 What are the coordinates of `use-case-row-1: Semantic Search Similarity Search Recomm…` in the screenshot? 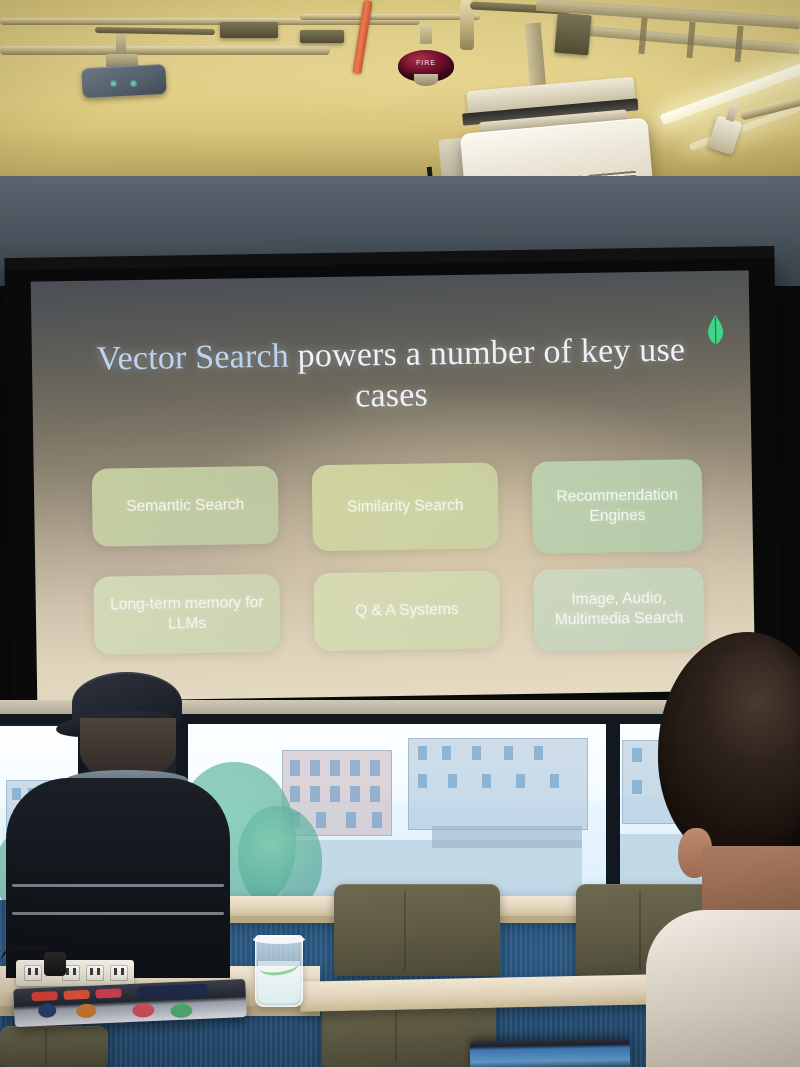 It's located at (397, 510).